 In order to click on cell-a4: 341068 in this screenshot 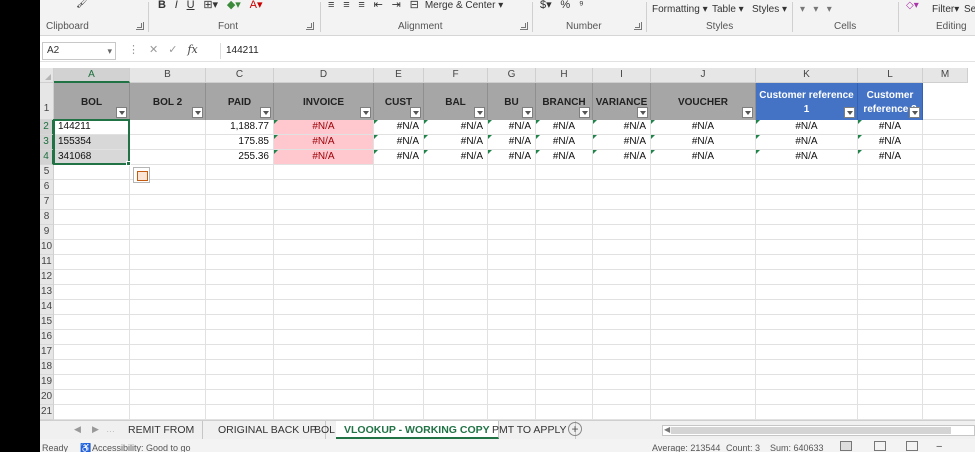, I will do `click(91, 157)`.